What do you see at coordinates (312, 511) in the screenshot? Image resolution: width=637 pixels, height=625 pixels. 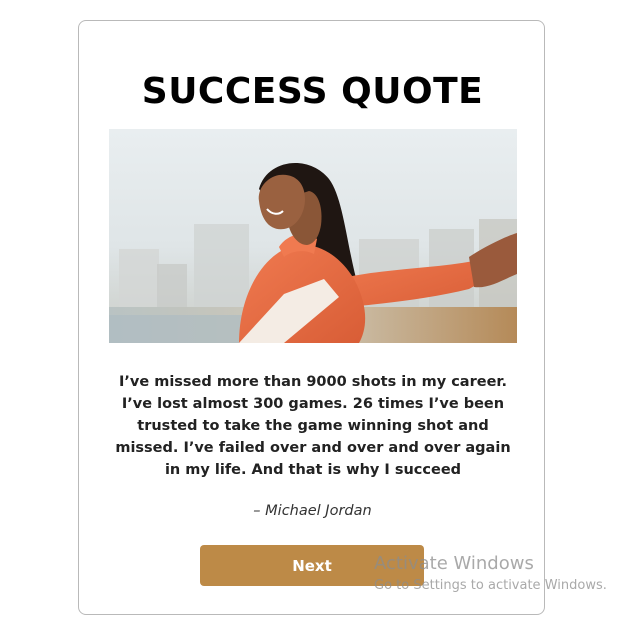 I see `quote-author: – Michael Jordan` at bounding box center [312, 511].